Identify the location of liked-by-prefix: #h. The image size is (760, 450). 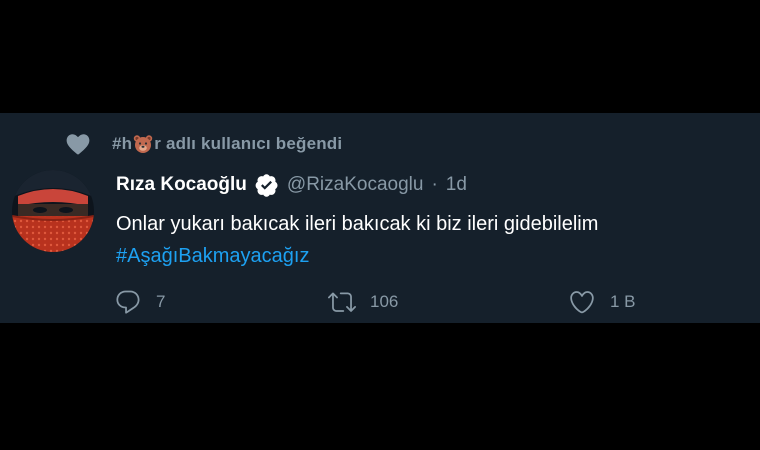
(122, 143).